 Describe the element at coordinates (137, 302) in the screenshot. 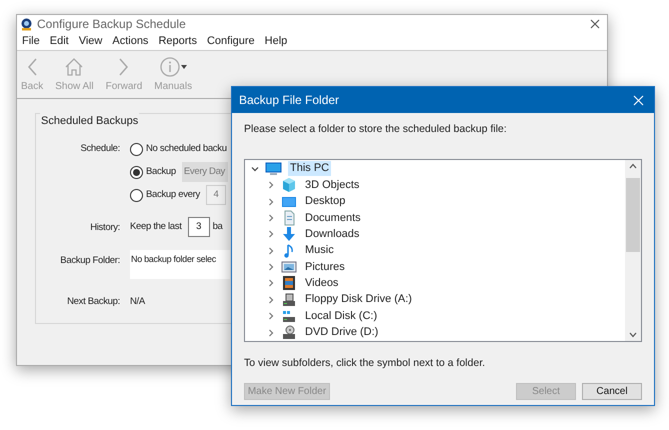

I see `next-backup-value: N/A` at that location.